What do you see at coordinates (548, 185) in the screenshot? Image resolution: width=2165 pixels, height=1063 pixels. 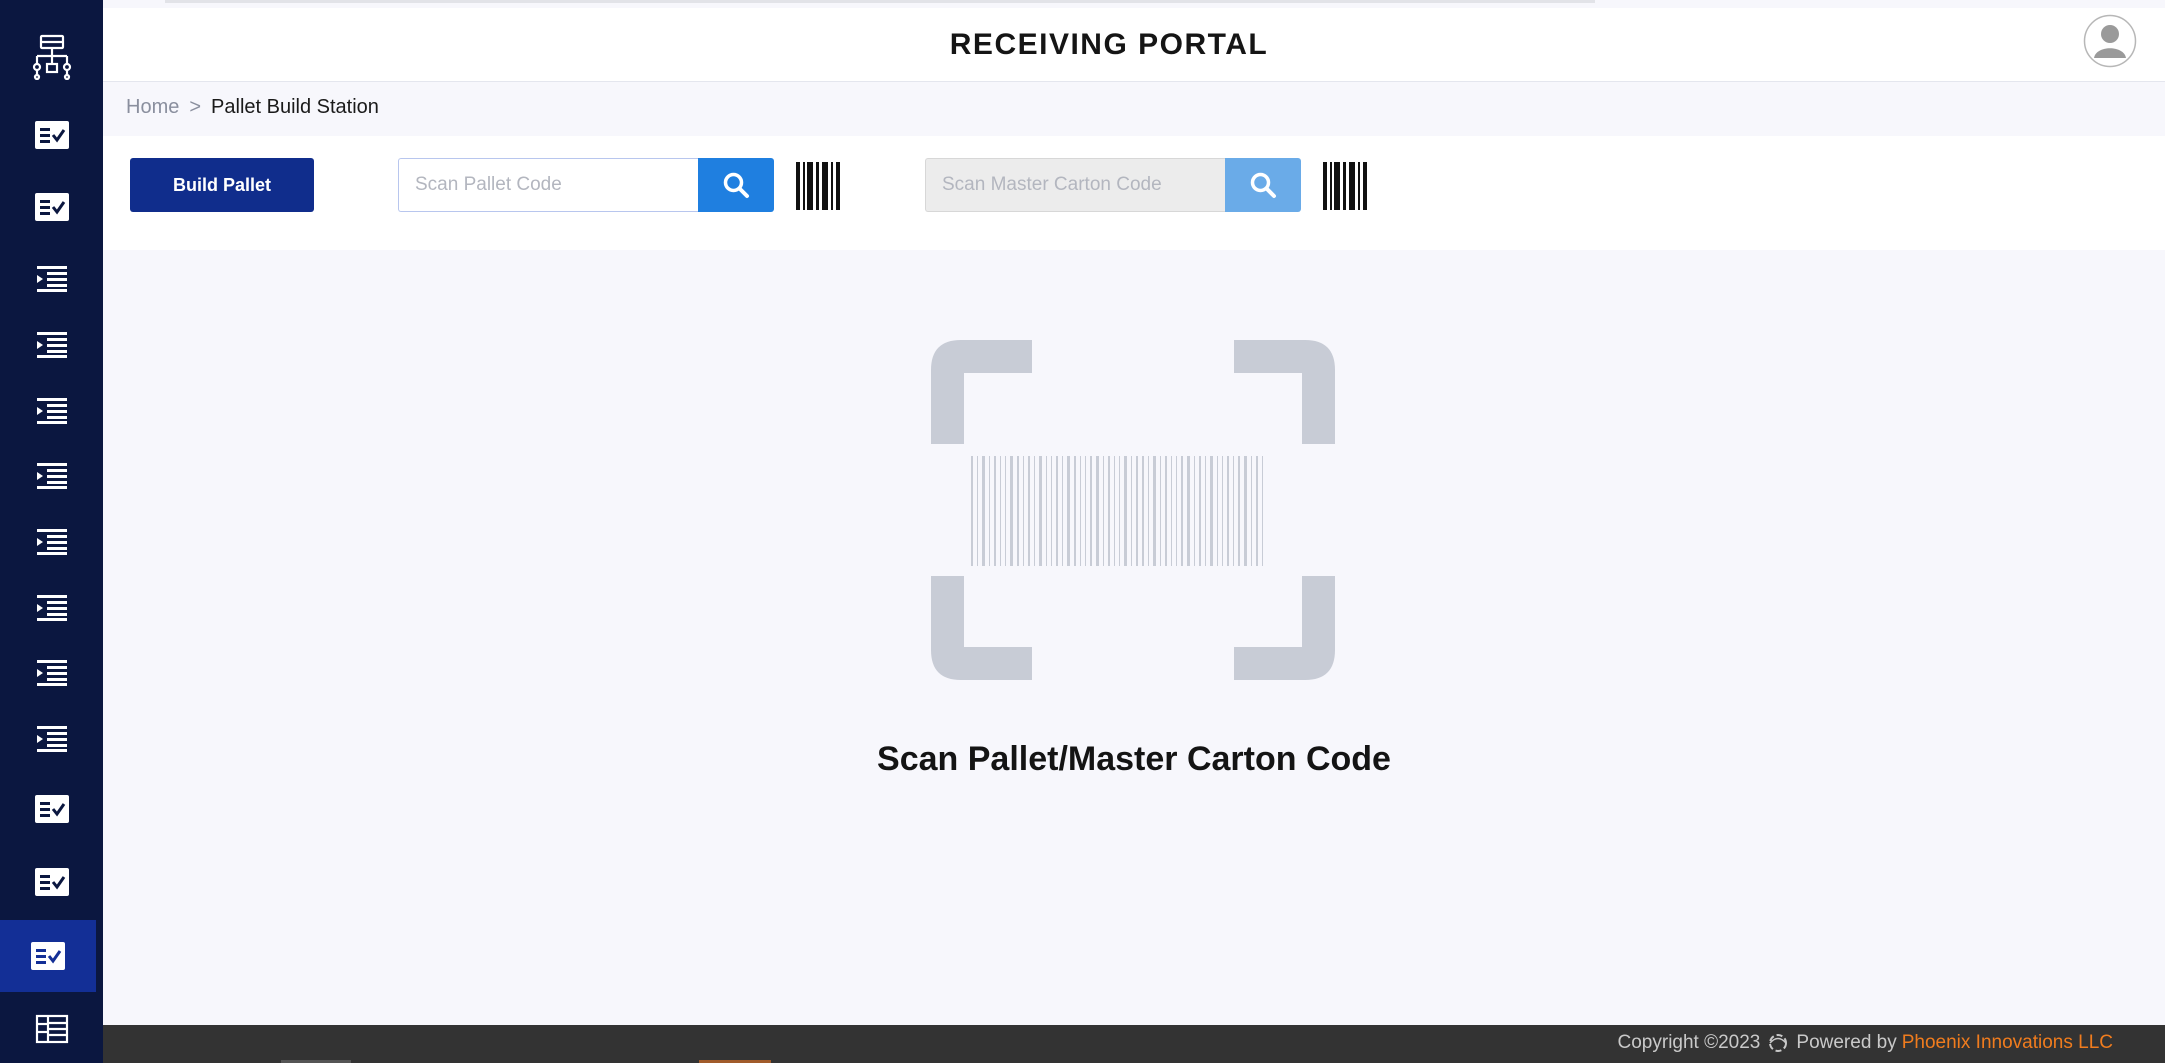 I see `pallet-code-input` at bounding box center [548, 185].